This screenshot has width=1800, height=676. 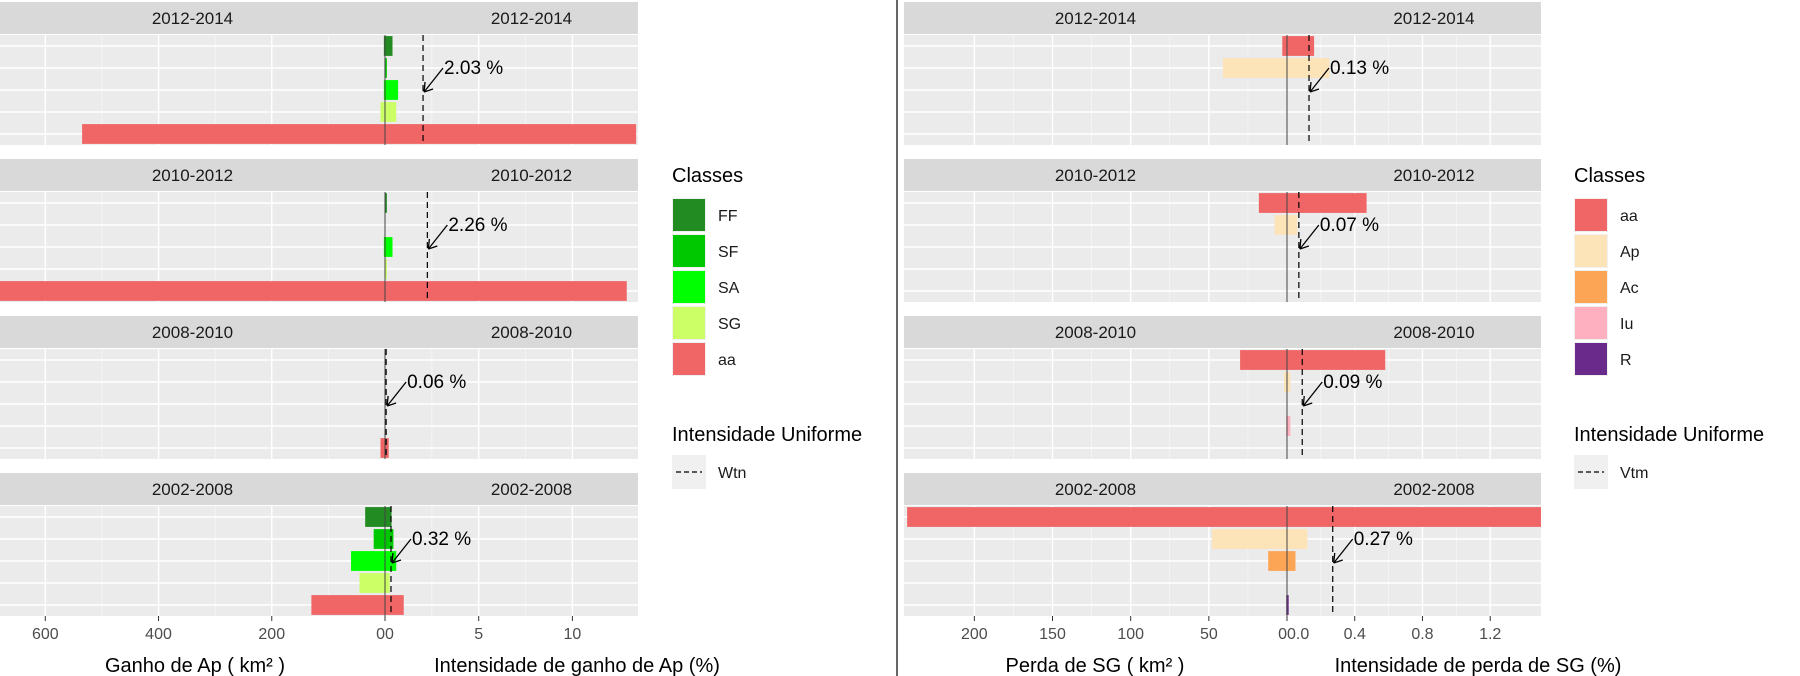 I want to click on uniform-intensity-label: 2.26 %, so click(x=477, y=225).